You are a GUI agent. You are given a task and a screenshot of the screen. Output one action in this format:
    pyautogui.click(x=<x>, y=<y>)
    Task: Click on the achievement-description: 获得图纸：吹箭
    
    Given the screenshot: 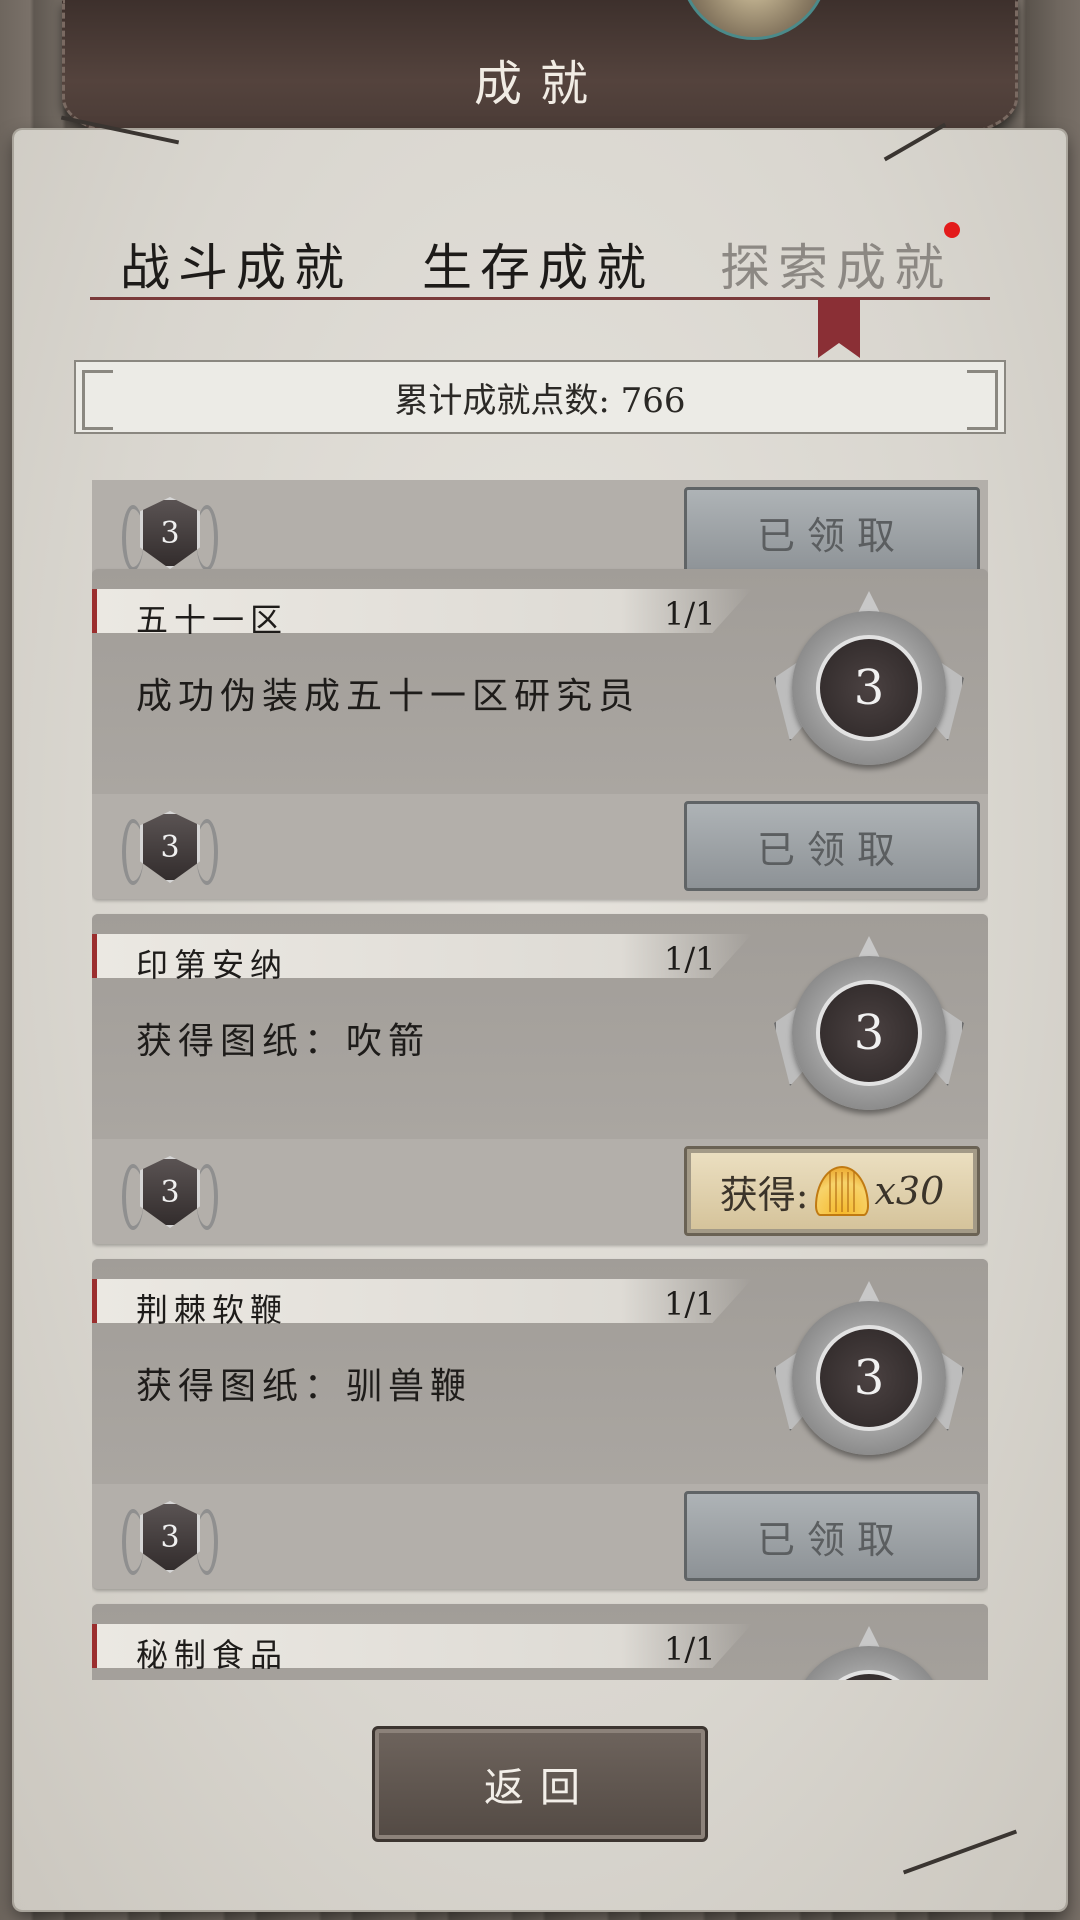 What is the action you would take?
    pyautogui.click(x=283, y=1041)
    